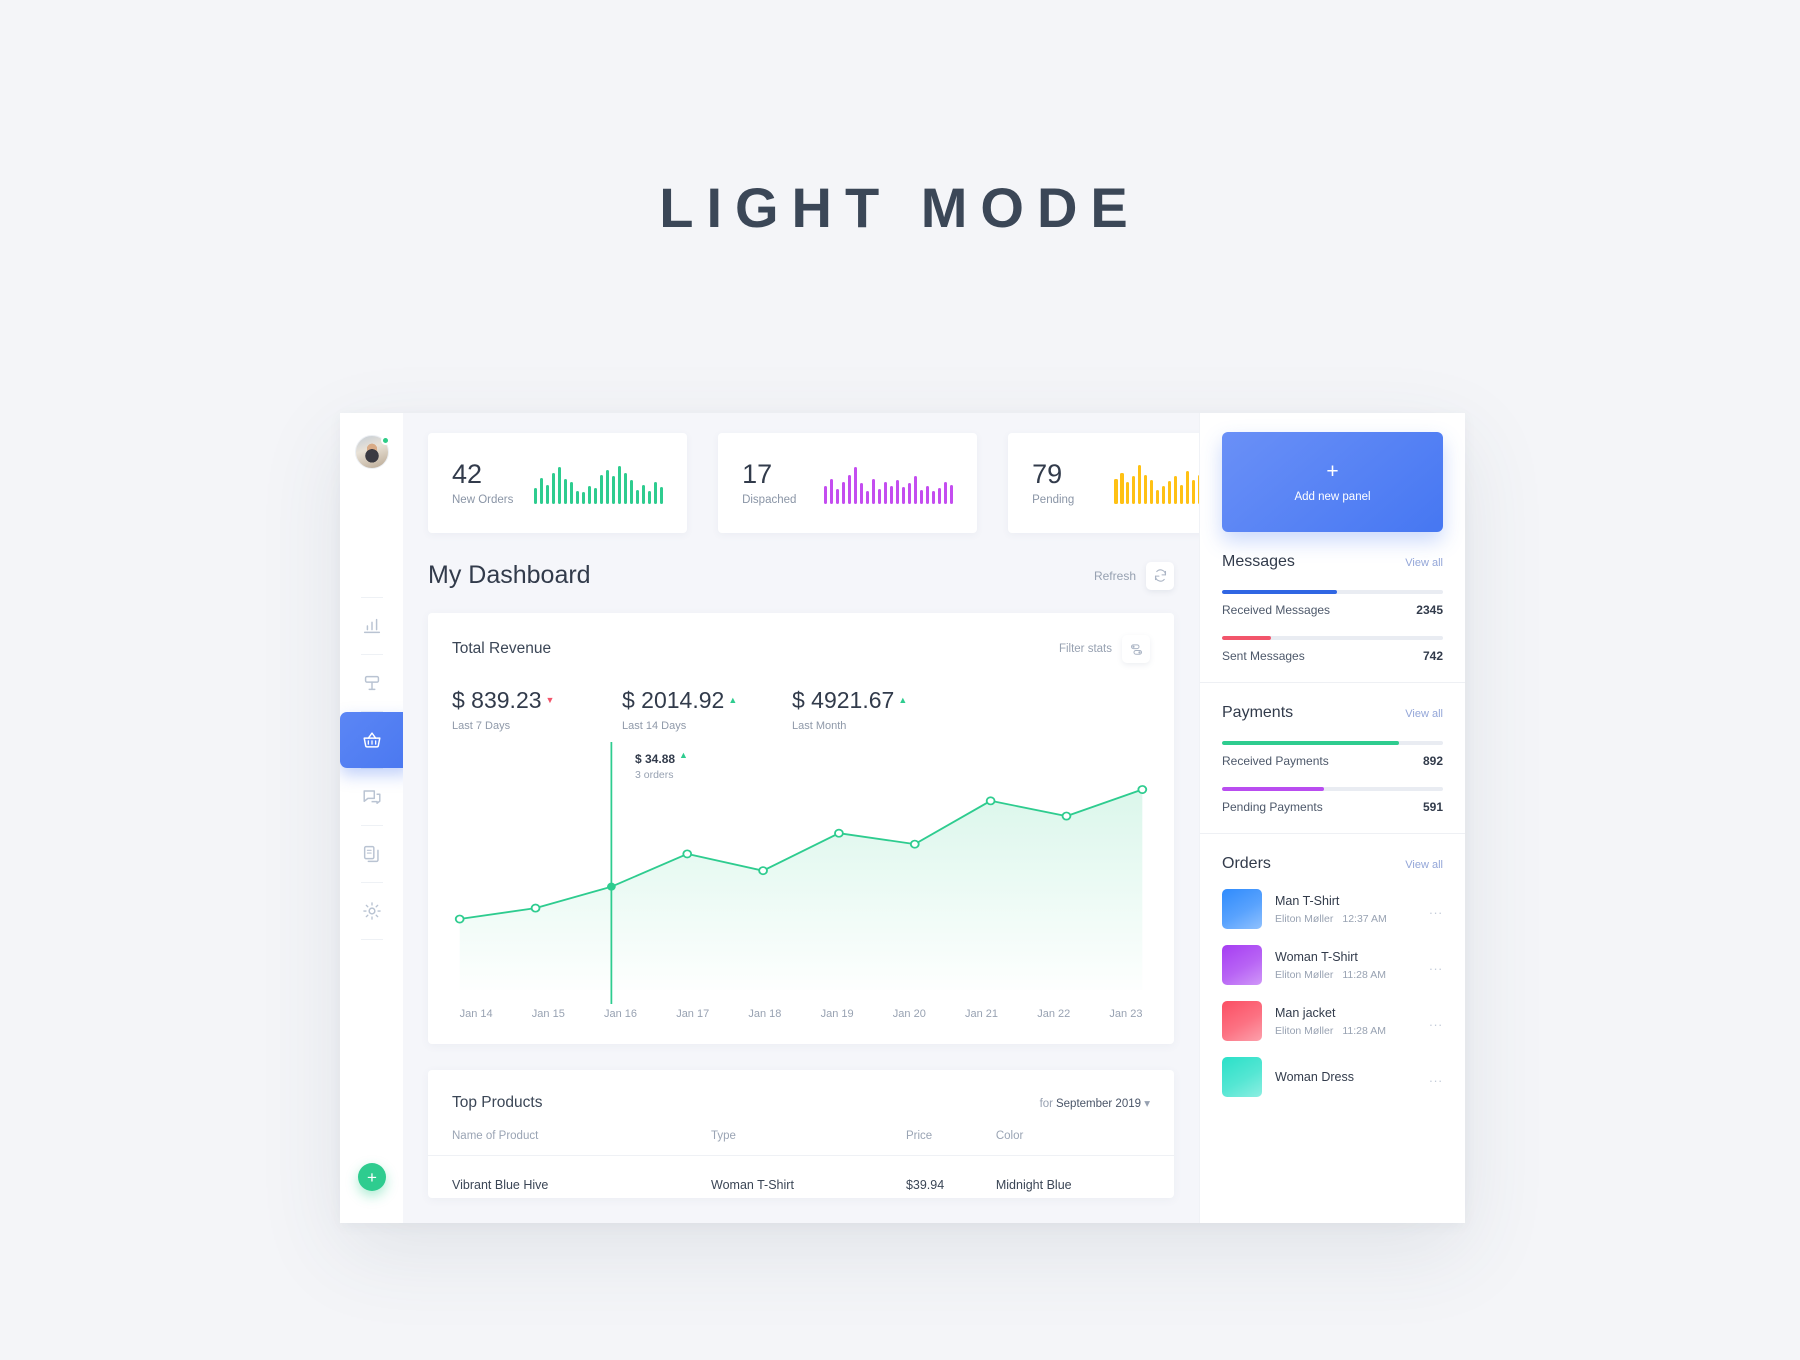  I want to click on filter-stats-button, so click(1136, 649).